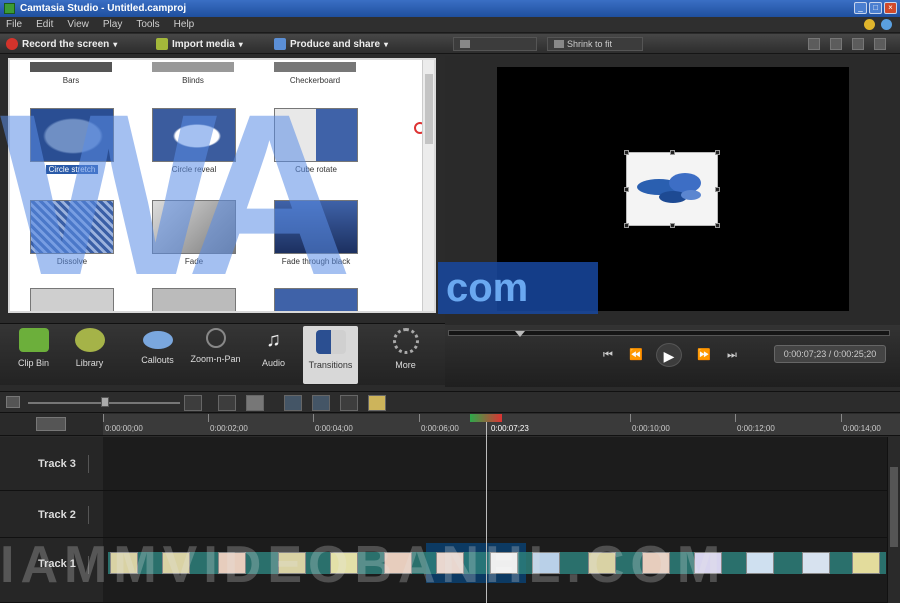  What do you see at coordinates (184, 24) in the screenshot?
I see `menu-help: Help` at bounding box center [184, 24].